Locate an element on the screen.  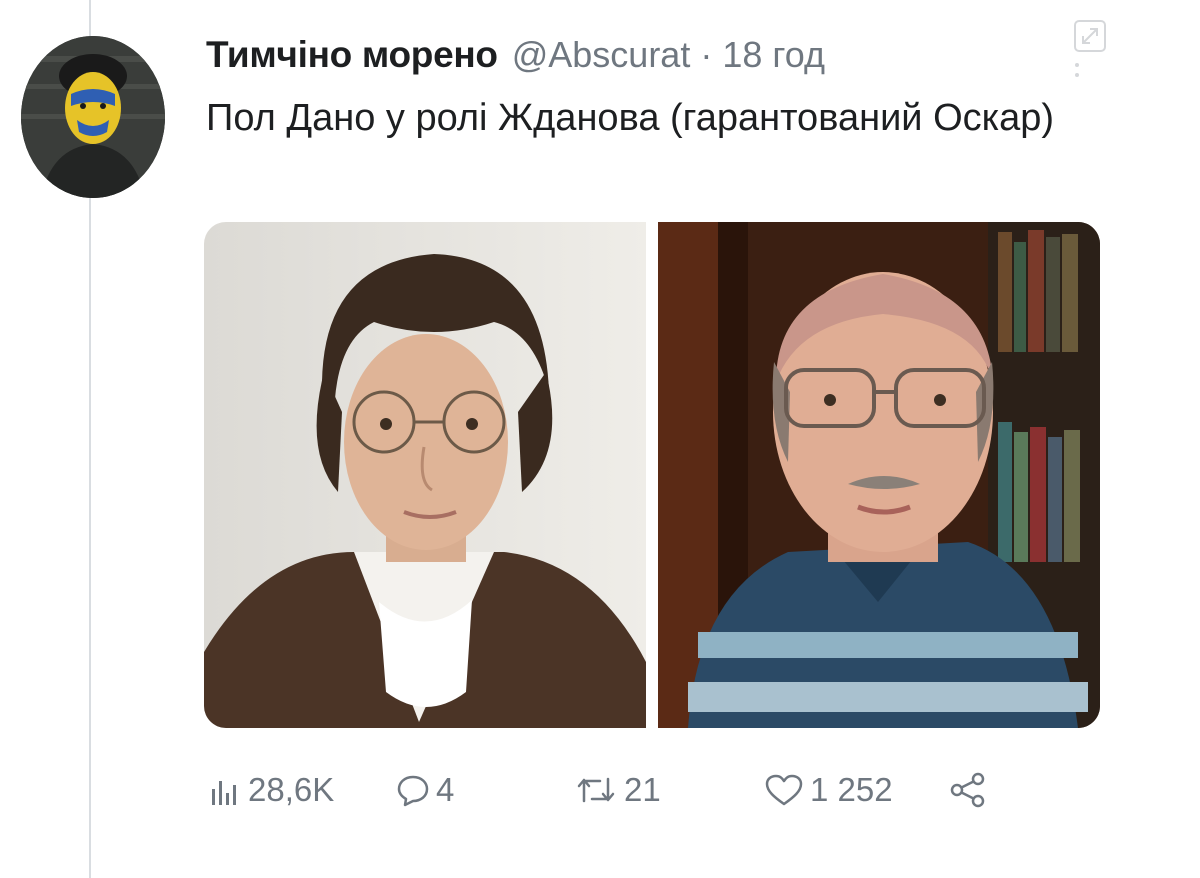
retweet-count: 21 is located at coordinates (642, 789).